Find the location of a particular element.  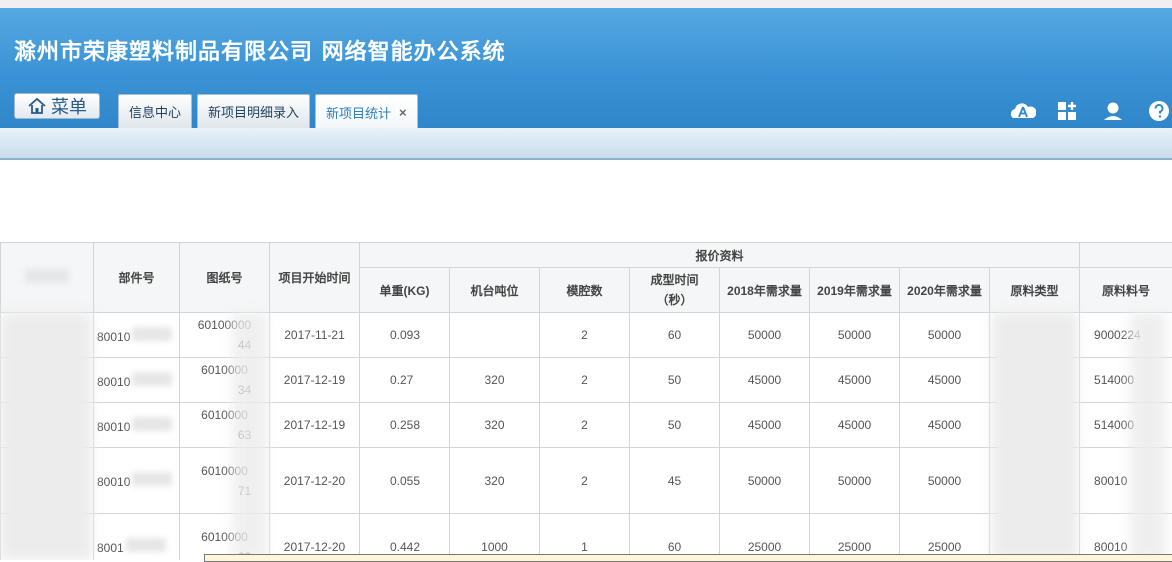

col-header-demand-2020: 2020年需求量 is located at coordinates (945, 290).